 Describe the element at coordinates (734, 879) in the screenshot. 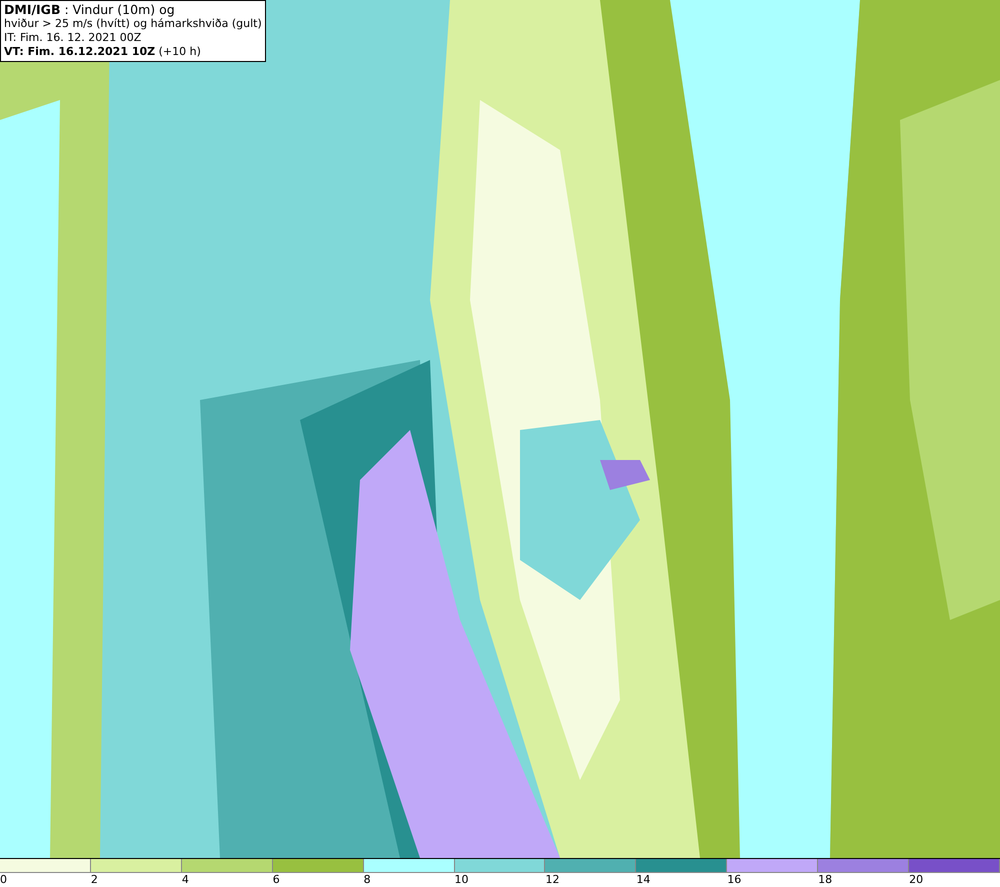

I see `legend-label: 16` at that location.